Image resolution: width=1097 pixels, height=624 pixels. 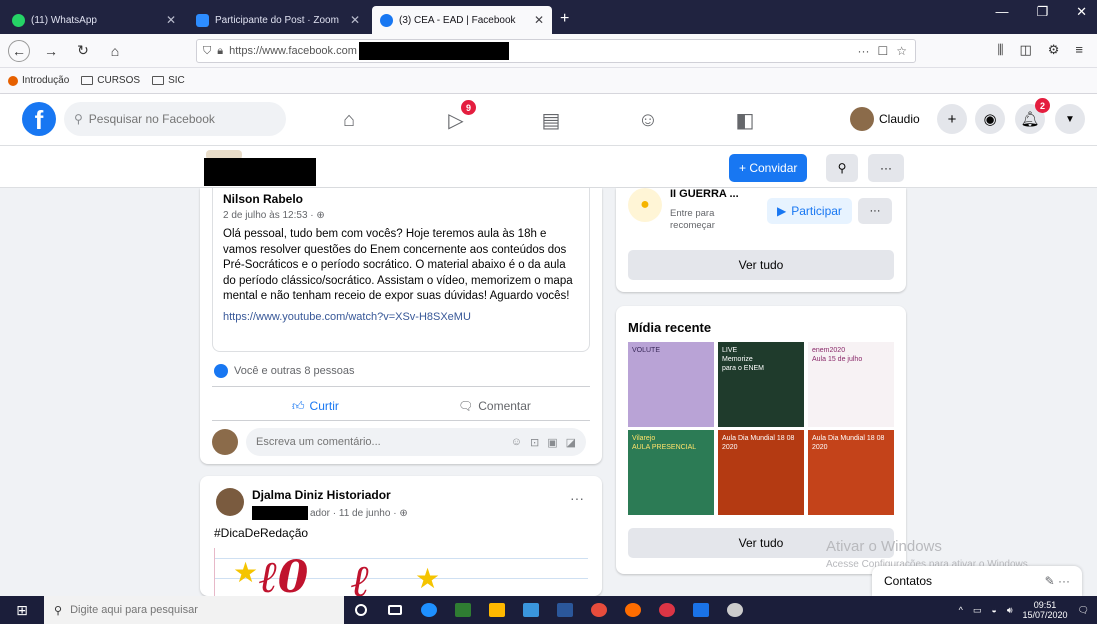 What do you see at coordinates (458, 117) in the screenshot?
I see `nav-watch-icon: ▷ 9` at bounding box center [458, 117].